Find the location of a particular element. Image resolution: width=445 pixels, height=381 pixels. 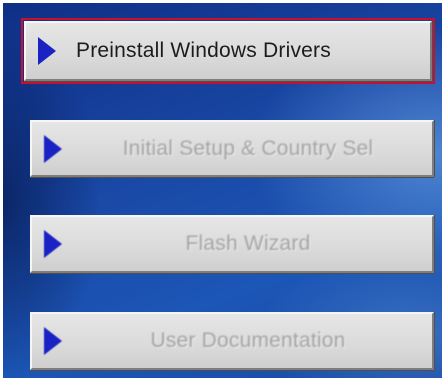

button-label: Initial Setup & Country Sel is located at coordinates (248, 148).